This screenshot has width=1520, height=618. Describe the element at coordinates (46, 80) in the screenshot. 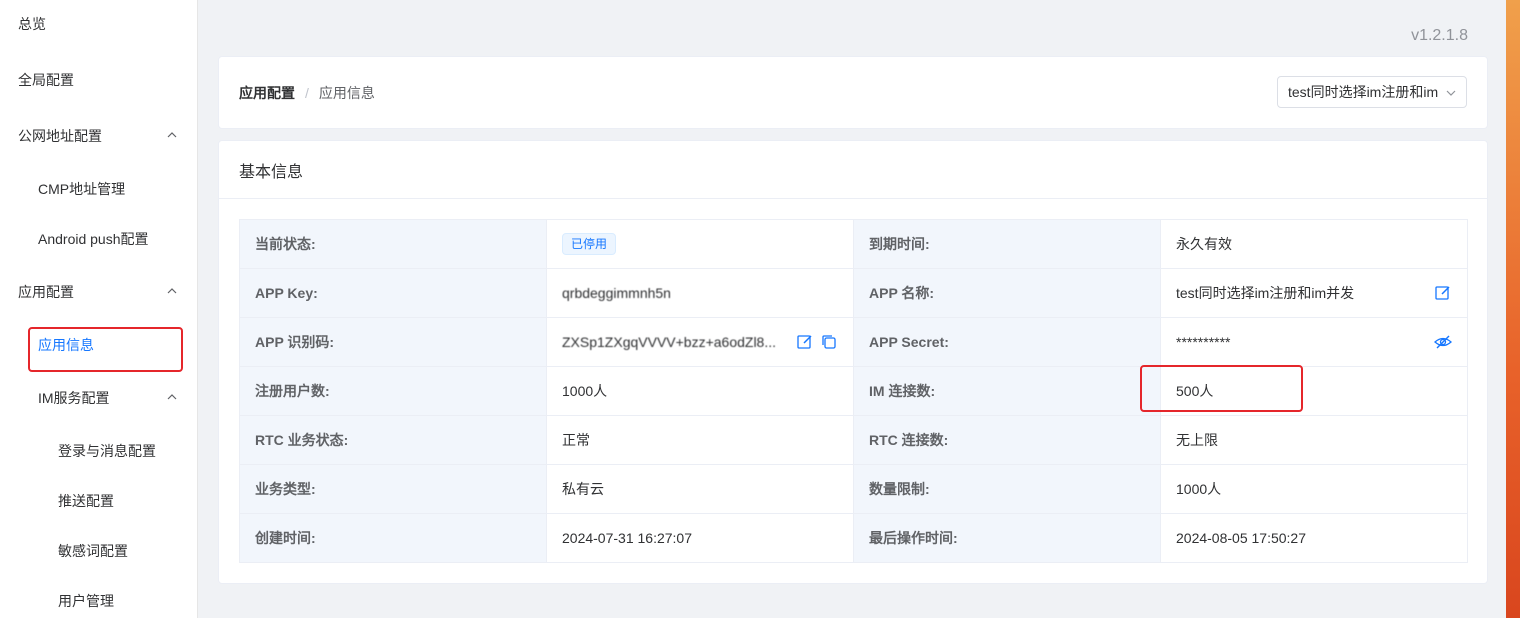

I see `sidebar-item-label: 全局配置` at that location.